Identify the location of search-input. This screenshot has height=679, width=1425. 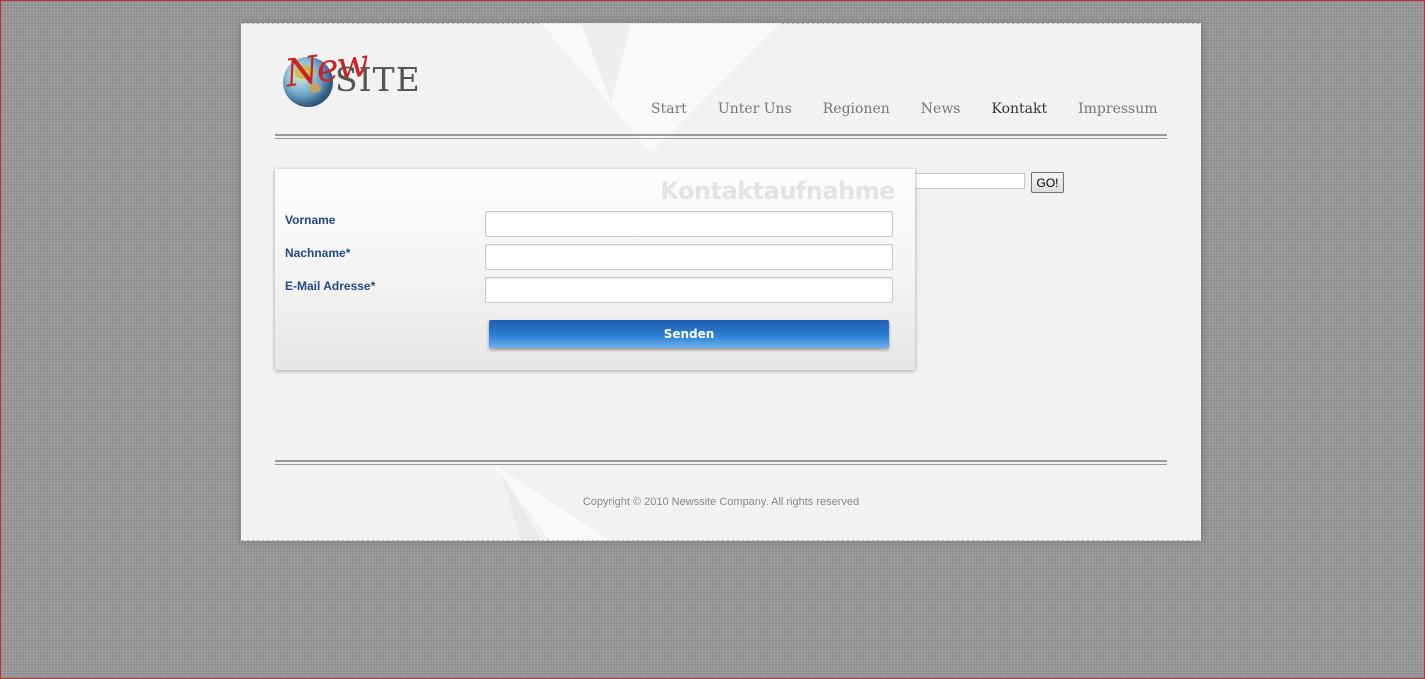
(969, 181).